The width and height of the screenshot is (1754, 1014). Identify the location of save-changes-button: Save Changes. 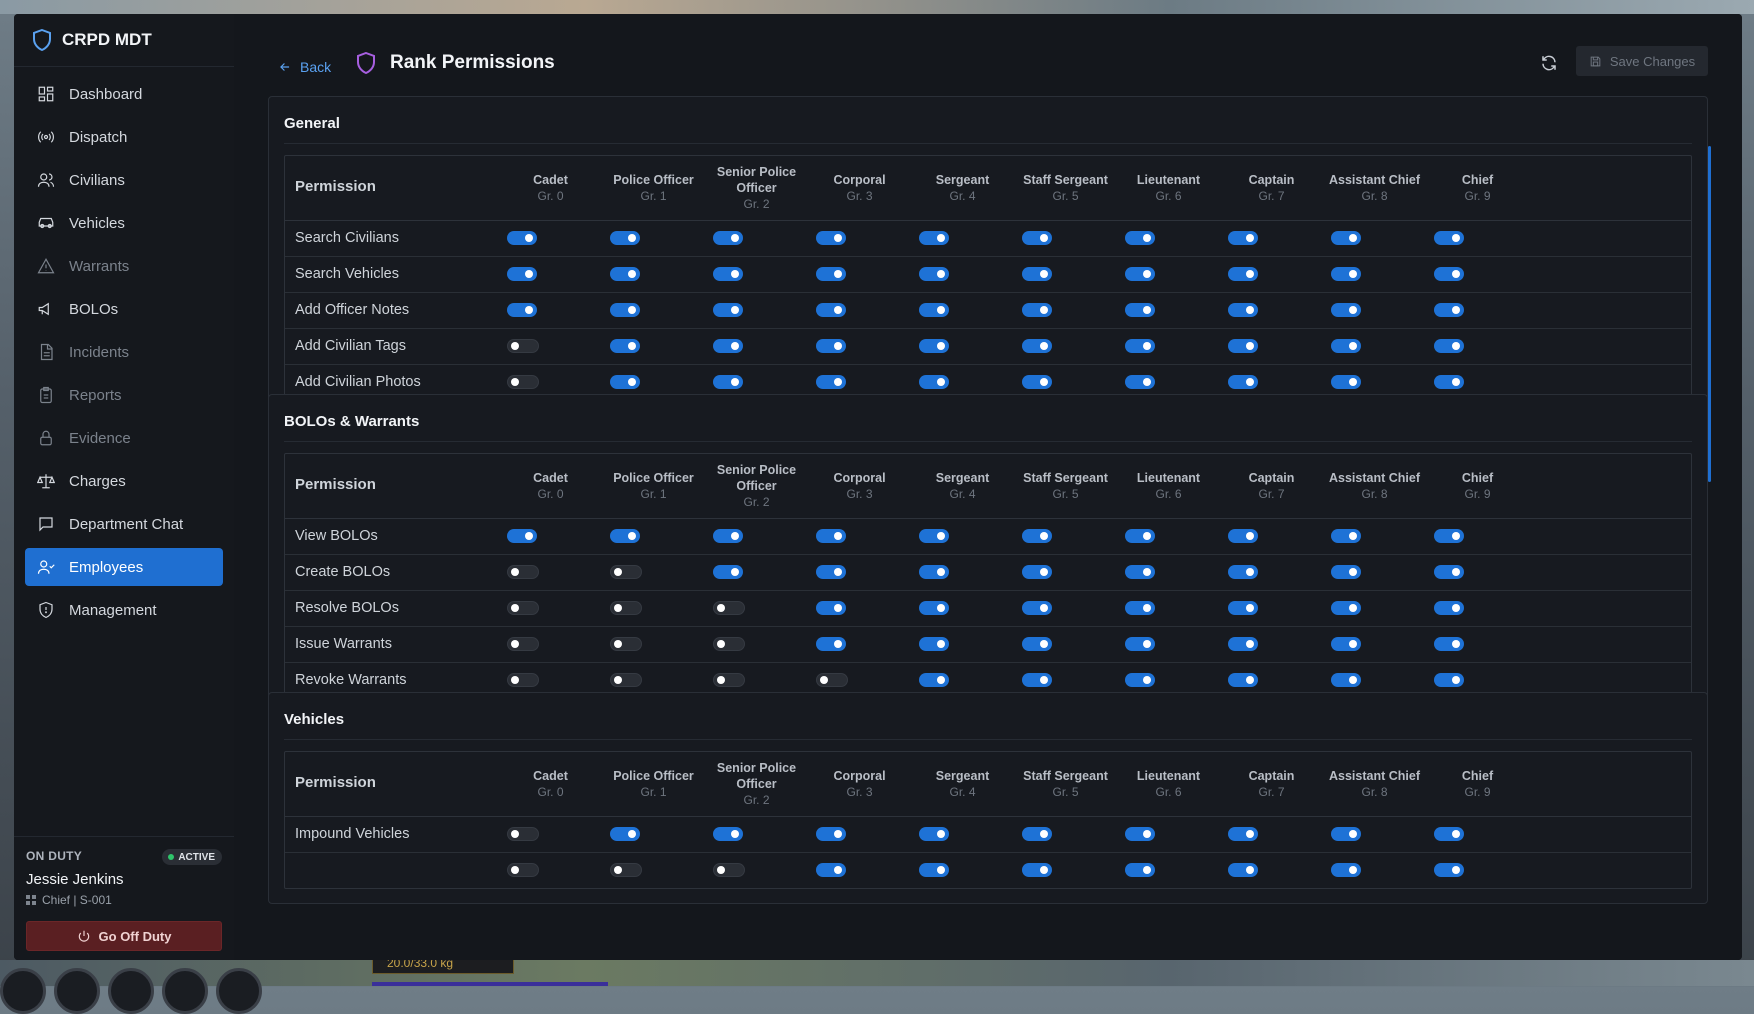
(1642, 61).